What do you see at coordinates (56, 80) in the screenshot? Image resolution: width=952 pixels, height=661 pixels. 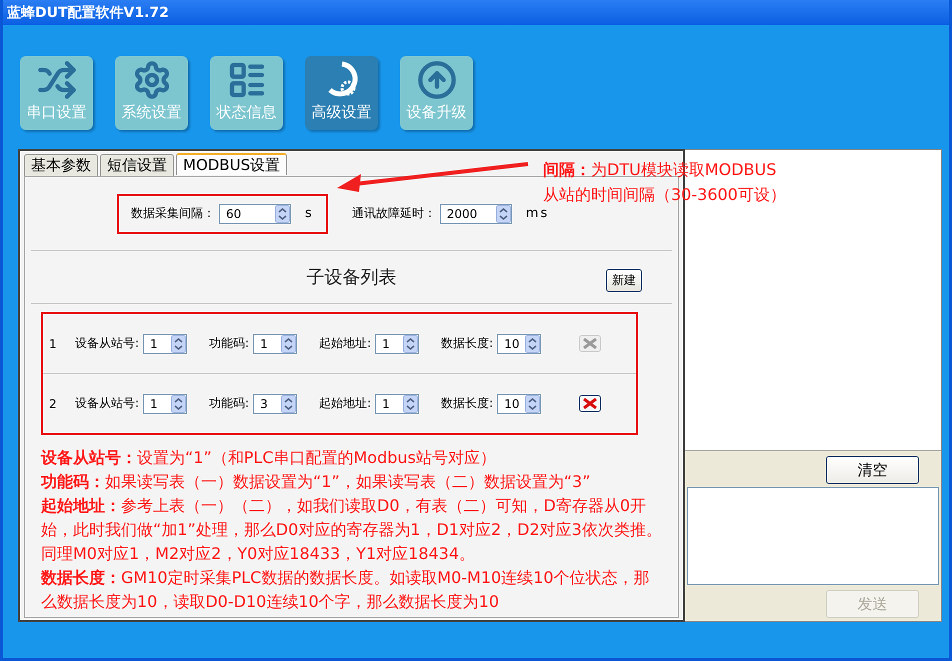 I see `shuffle-icon` at bounding box center [56, 80].